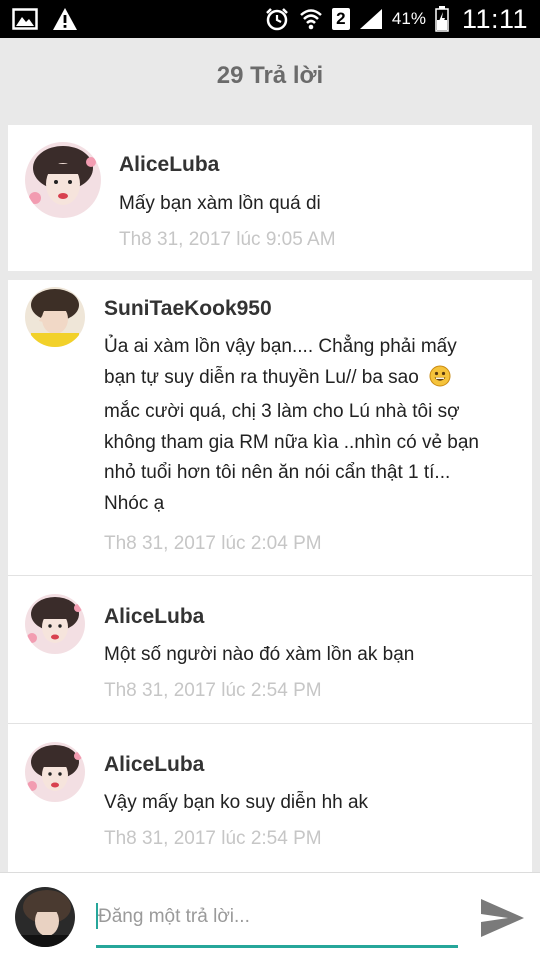 Image resolution: width=540 pixels, height=961 pixels. What do you see at coordinates (280, 346) in the screenshot?
I see `reply-text-line: Ủa ai xàm lồn vậy bạn.... Chẳng phải mấy` at bounding box center [280, 346].